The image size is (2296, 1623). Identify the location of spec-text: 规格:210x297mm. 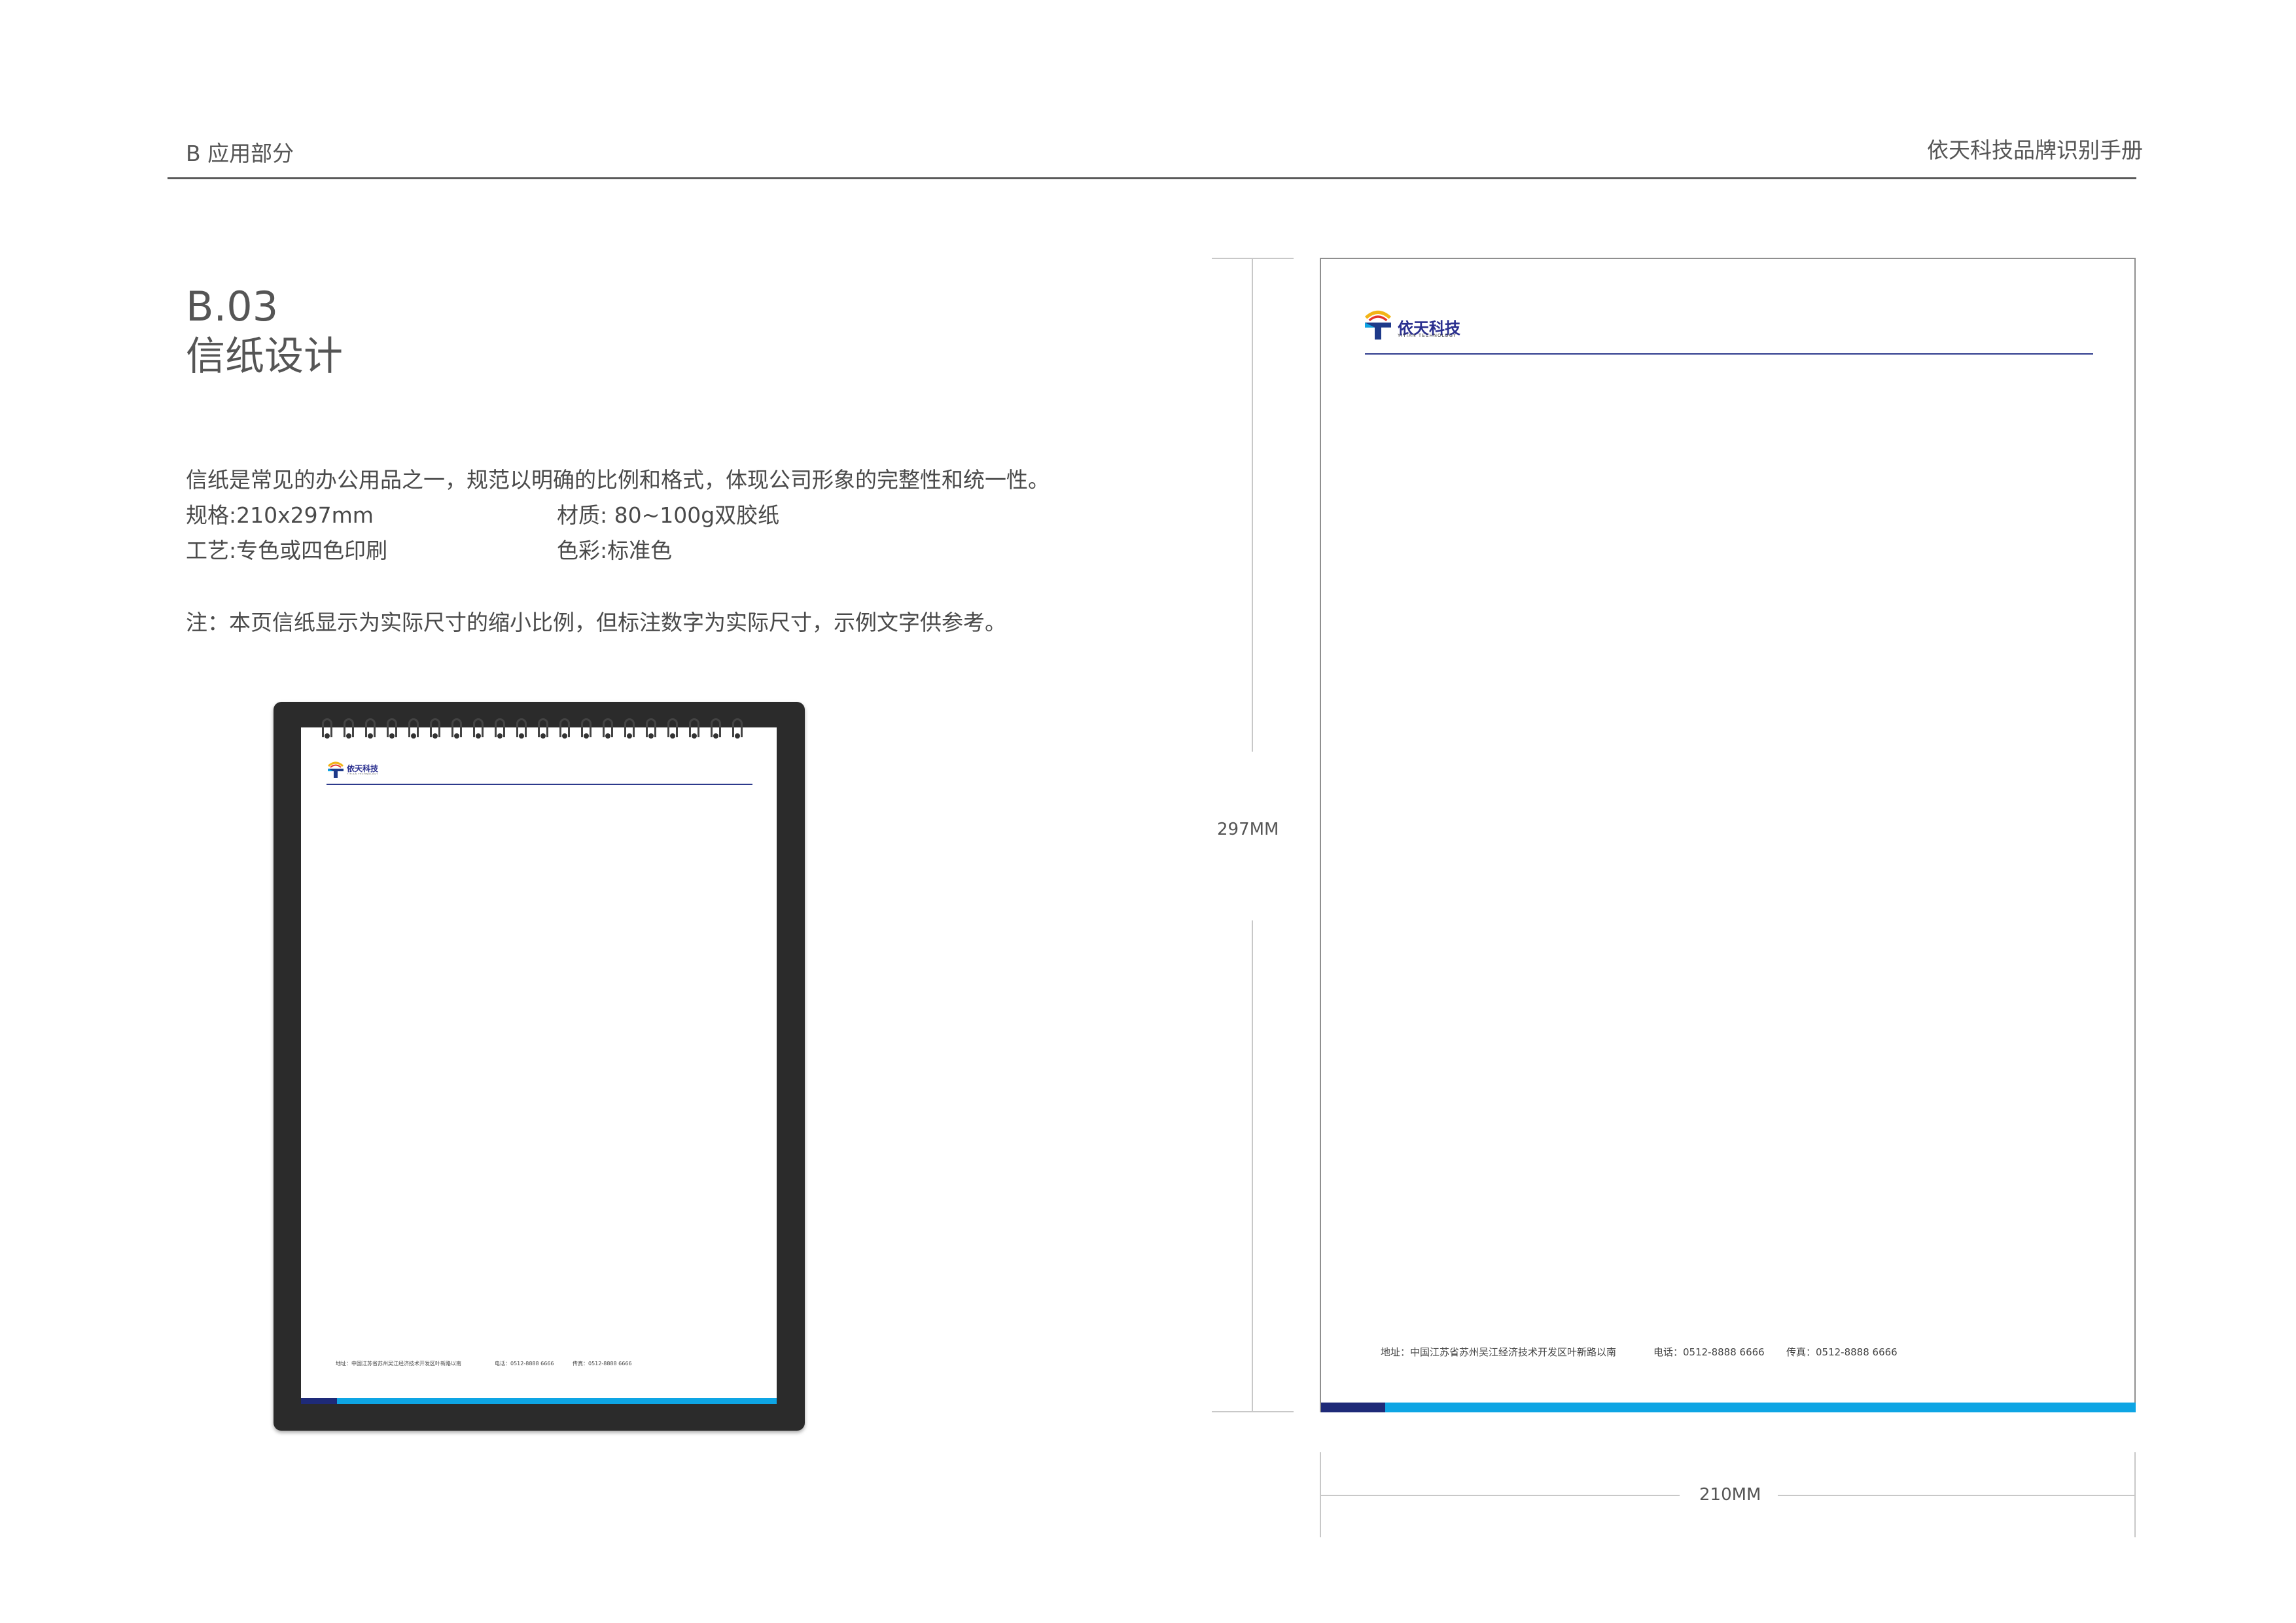
(280, 515).